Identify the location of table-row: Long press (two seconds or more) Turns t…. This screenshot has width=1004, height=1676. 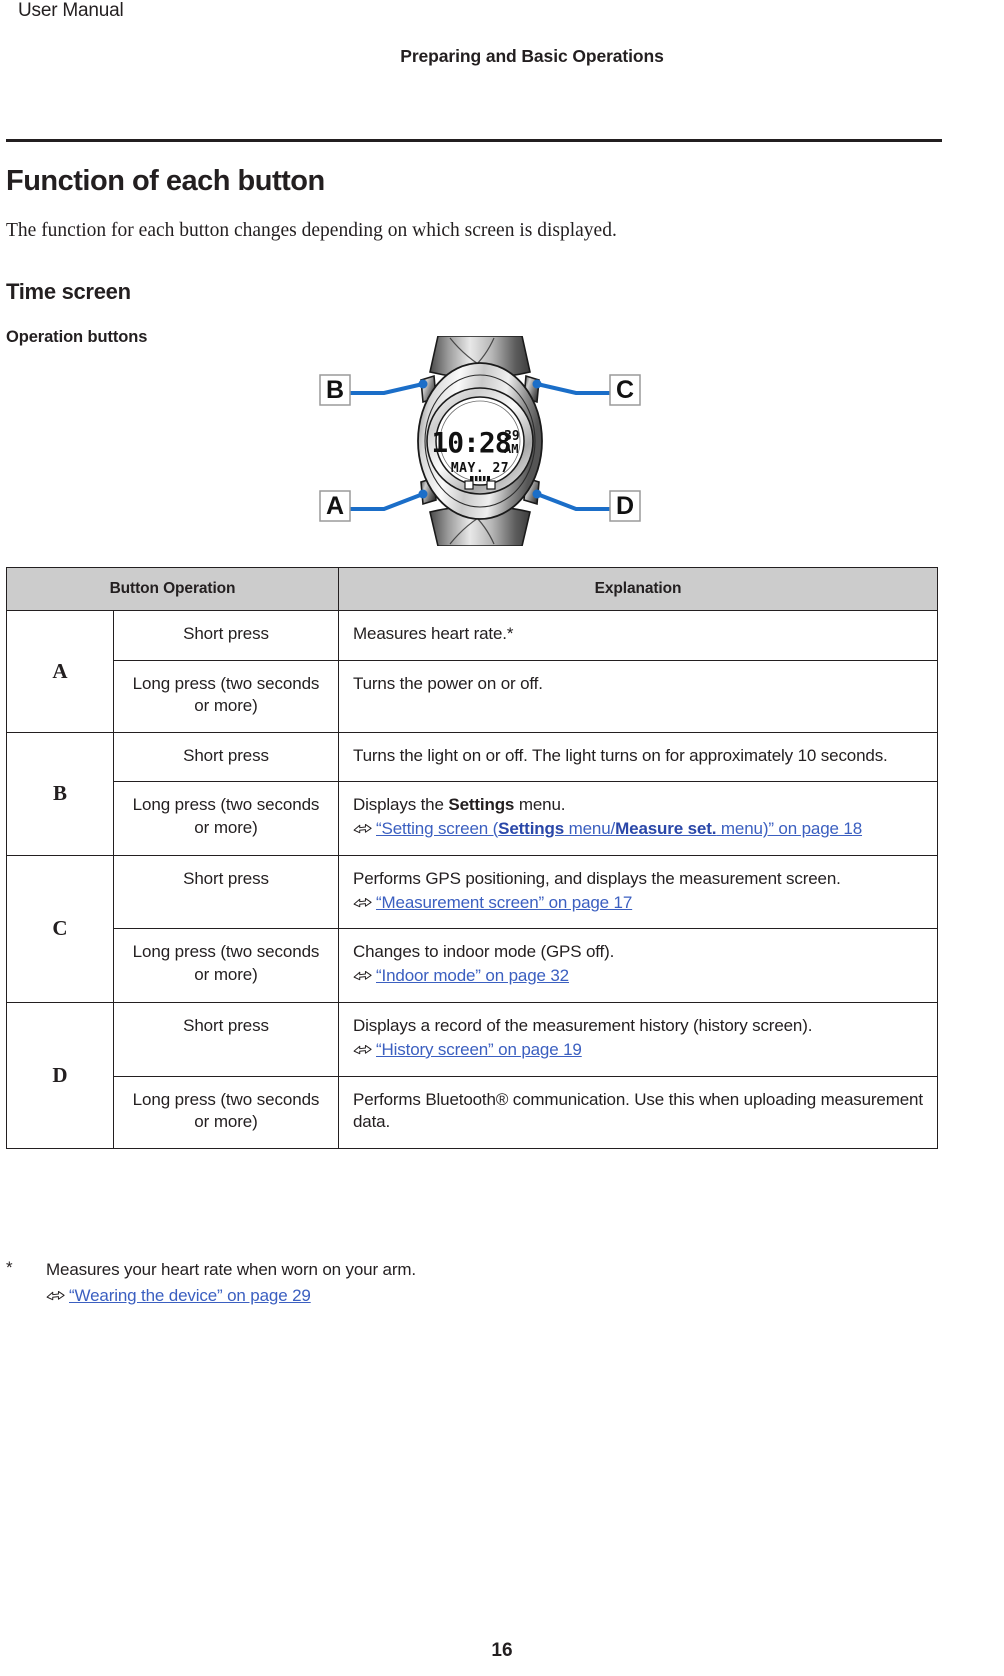
(472, 696).